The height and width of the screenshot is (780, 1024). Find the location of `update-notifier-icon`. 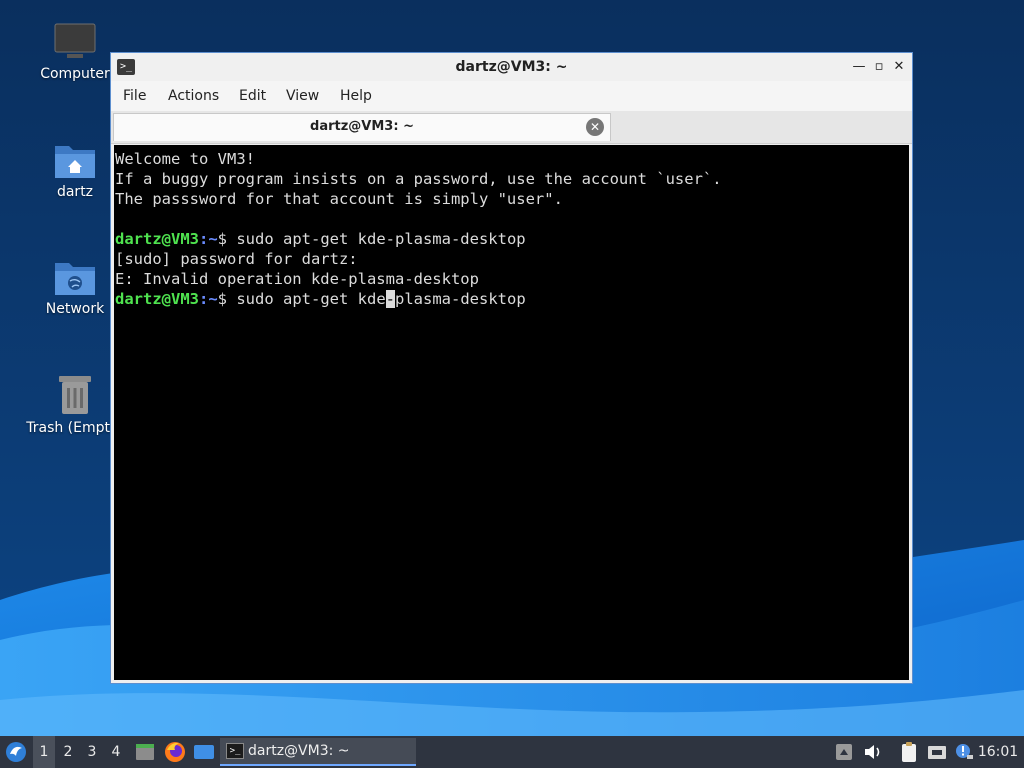

update-notifier-icon is located at coordinates (964, 751).